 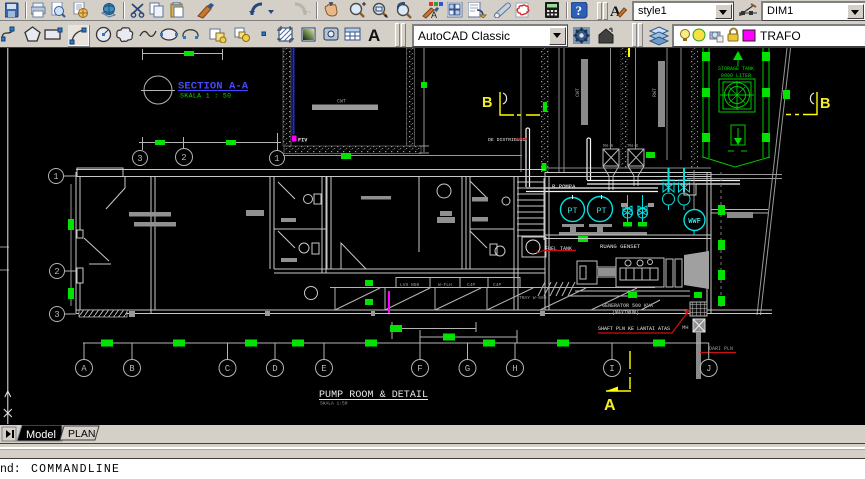 What do you see at coordinates (533, 298) in the screenshot?
I see `svg-text: TRAY W-600` at bounding box center [533, 298].